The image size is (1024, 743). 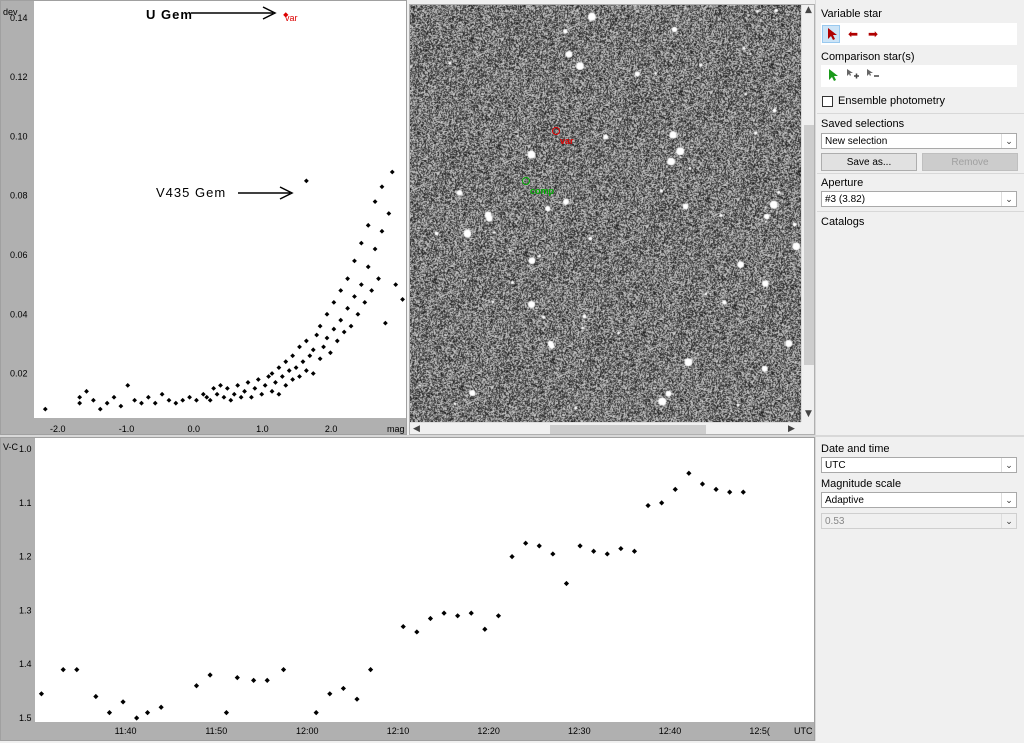 I want to click on aperture-dropdown: #3 (3.82) ⌄, so click(x=919, y=199).